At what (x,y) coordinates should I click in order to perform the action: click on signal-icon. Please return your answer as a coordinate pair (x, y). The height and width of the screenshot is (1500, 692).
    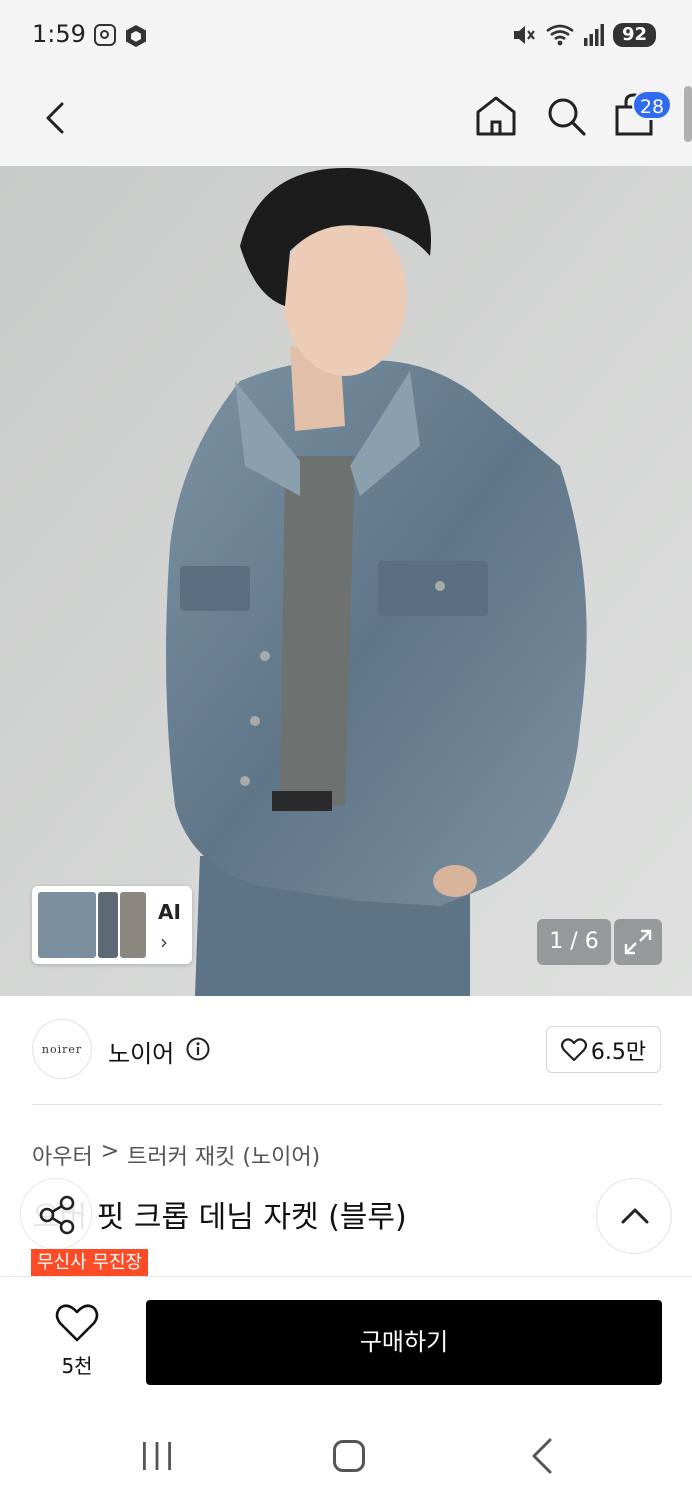
    Looking at the image, I should click on (593, 35).